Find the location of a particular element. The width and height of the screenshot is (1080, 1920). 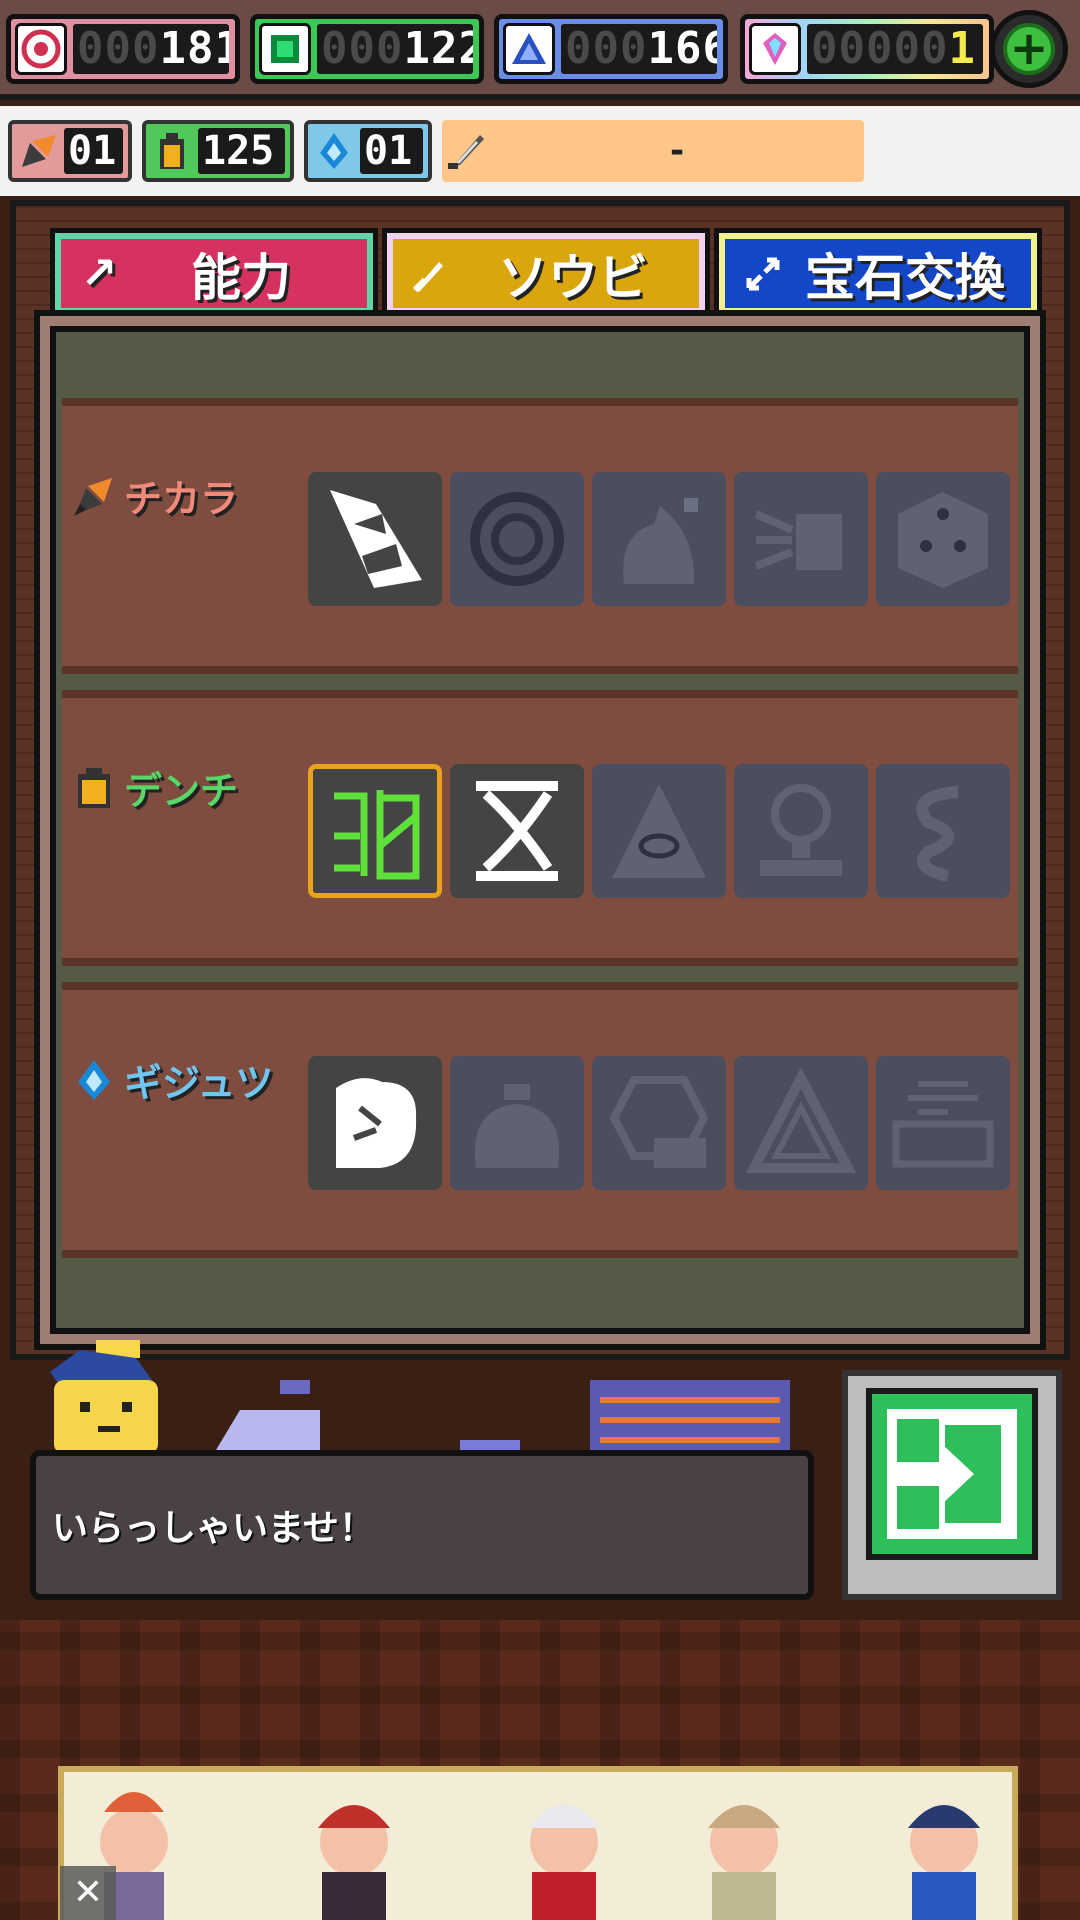

ad-banner is located at coordinates (538, 1843).